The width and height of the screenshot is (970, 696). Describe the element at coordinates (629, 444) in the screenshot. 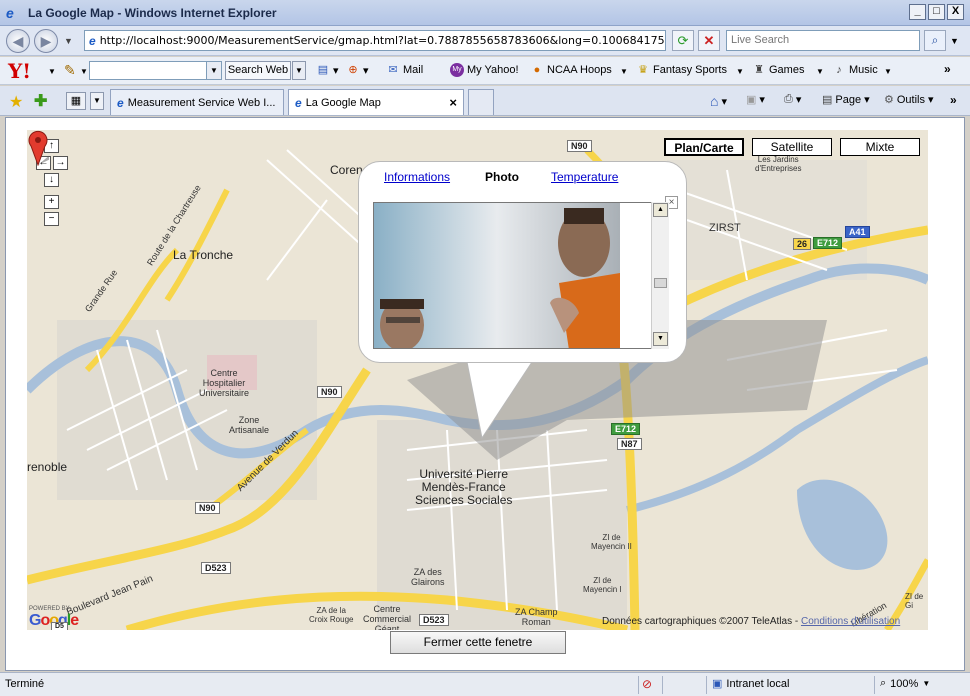

I see `shield-n87: N87` at that location.